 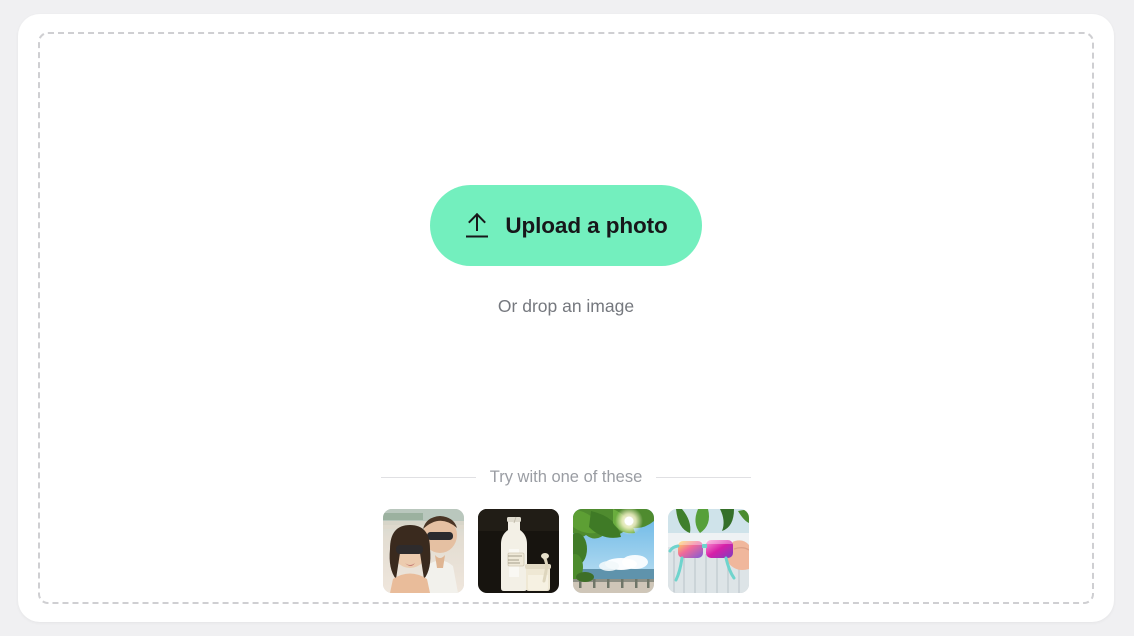 I want to click on sample-thumbnail-sunglasses-on-ledge, so click(x=708, y=551).